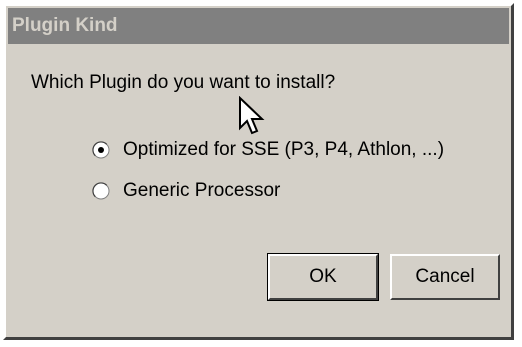 This screenshot has height=347, width=522. I want to click on option-generic-label: Generic Processor, so click(202, 190).